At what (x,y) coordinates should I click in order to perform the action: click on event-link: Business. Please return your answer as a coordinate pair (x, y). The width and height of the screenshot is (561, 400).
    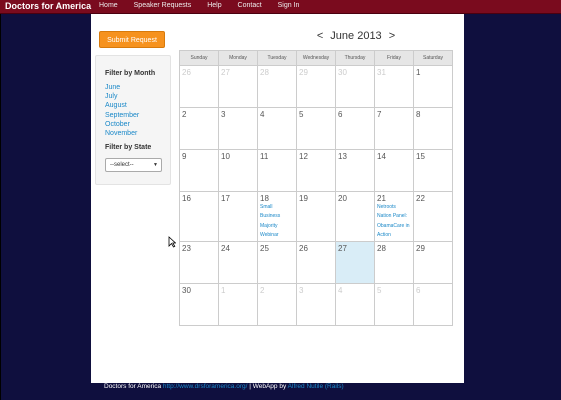
    Looking at the image, I should click on (278, 216).